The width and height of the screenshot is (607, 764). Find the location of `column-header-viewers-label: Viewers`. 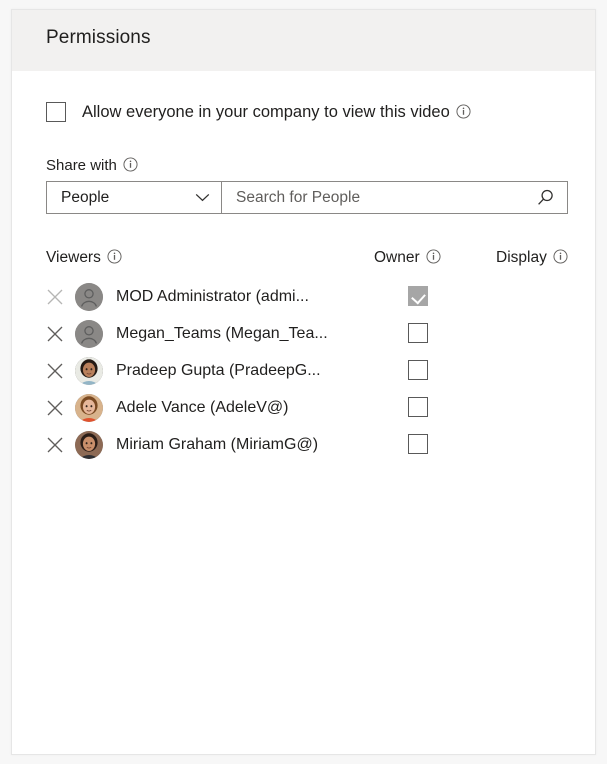

column-header-viewers-label: Viewers is located at coordinates (73, 257).